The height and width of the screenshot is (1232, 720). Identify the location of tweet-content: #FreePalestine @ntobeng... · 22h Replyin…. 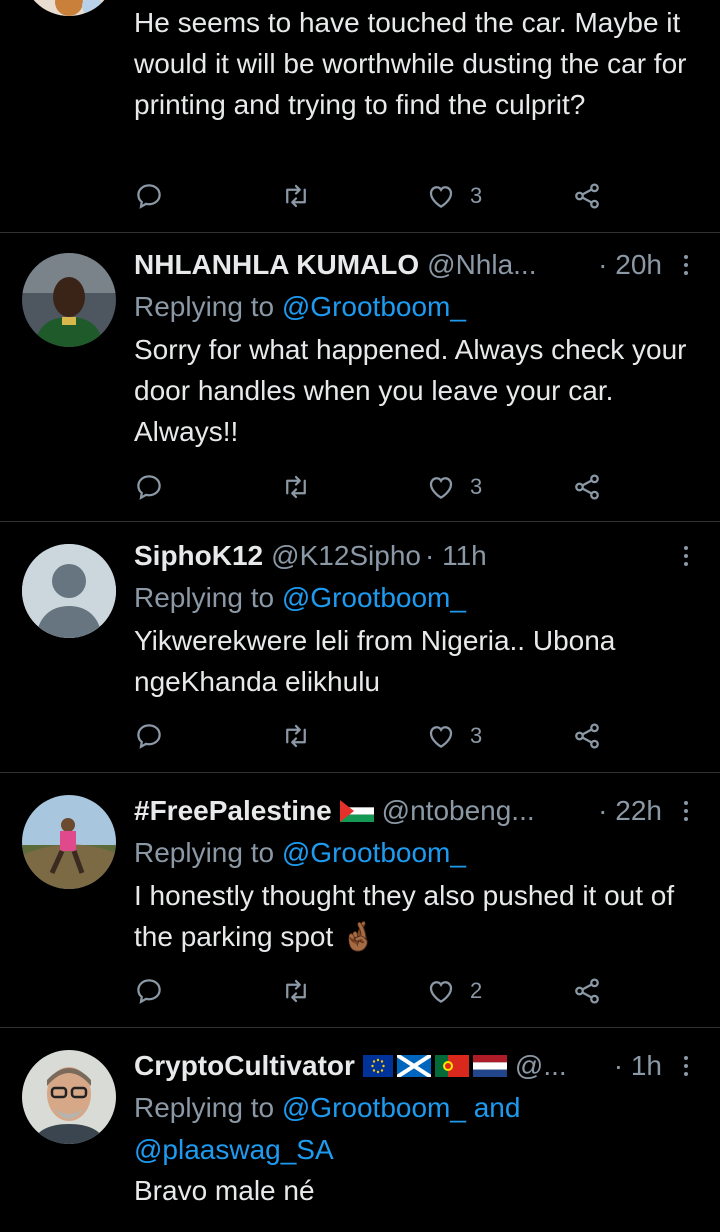
(413, 874).